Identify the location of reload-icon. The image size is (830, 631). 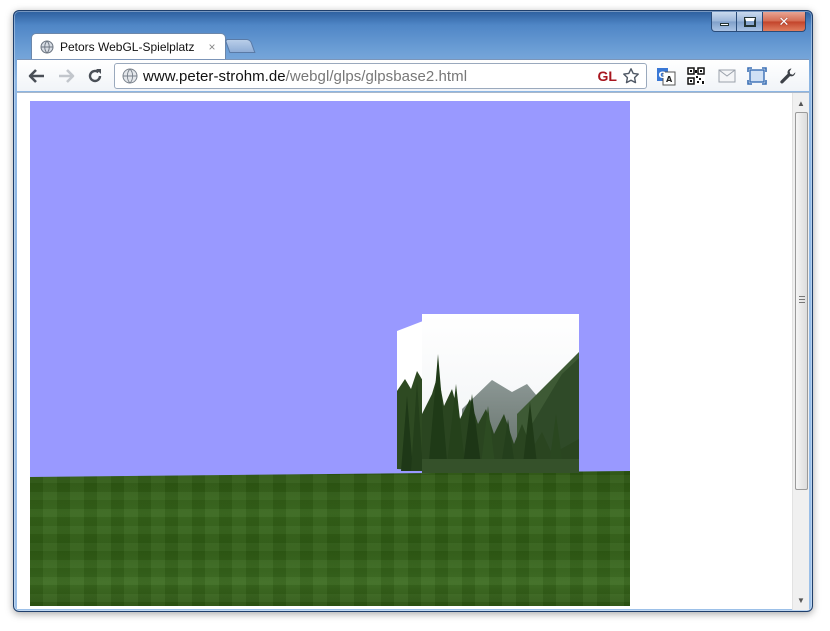
(95, 76).